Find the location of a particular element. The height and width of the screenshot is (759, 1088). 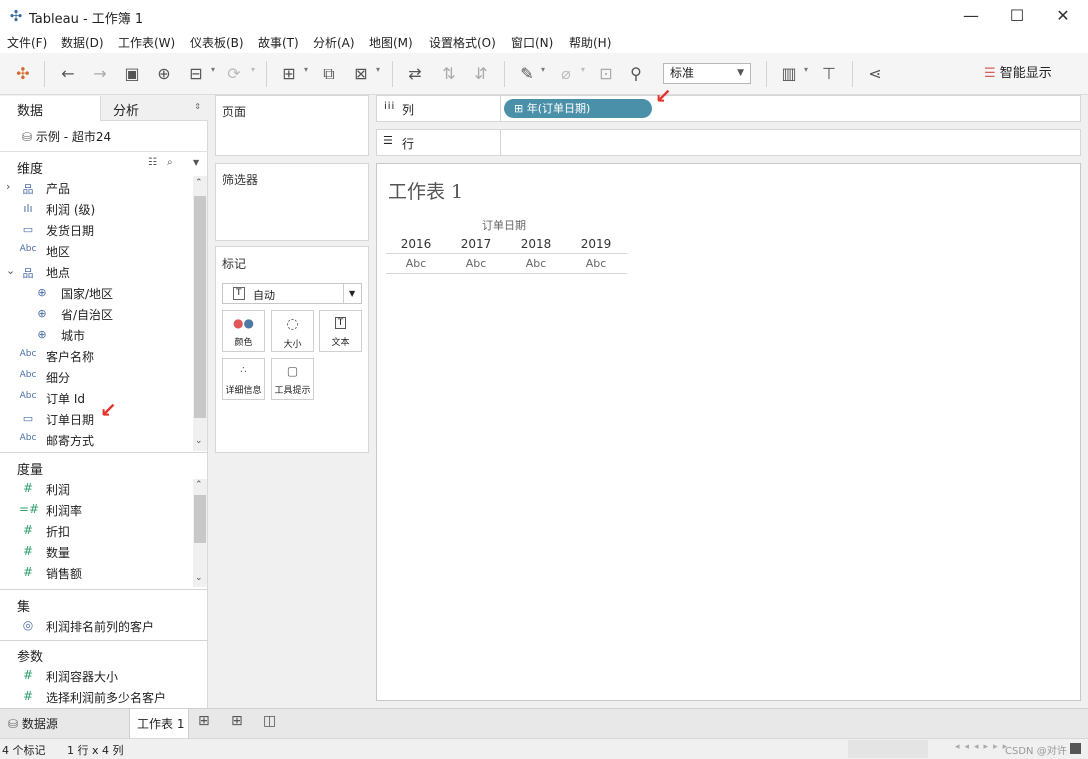

sort-ascending-icon: ⇅ is located at coordinates (449, 74).